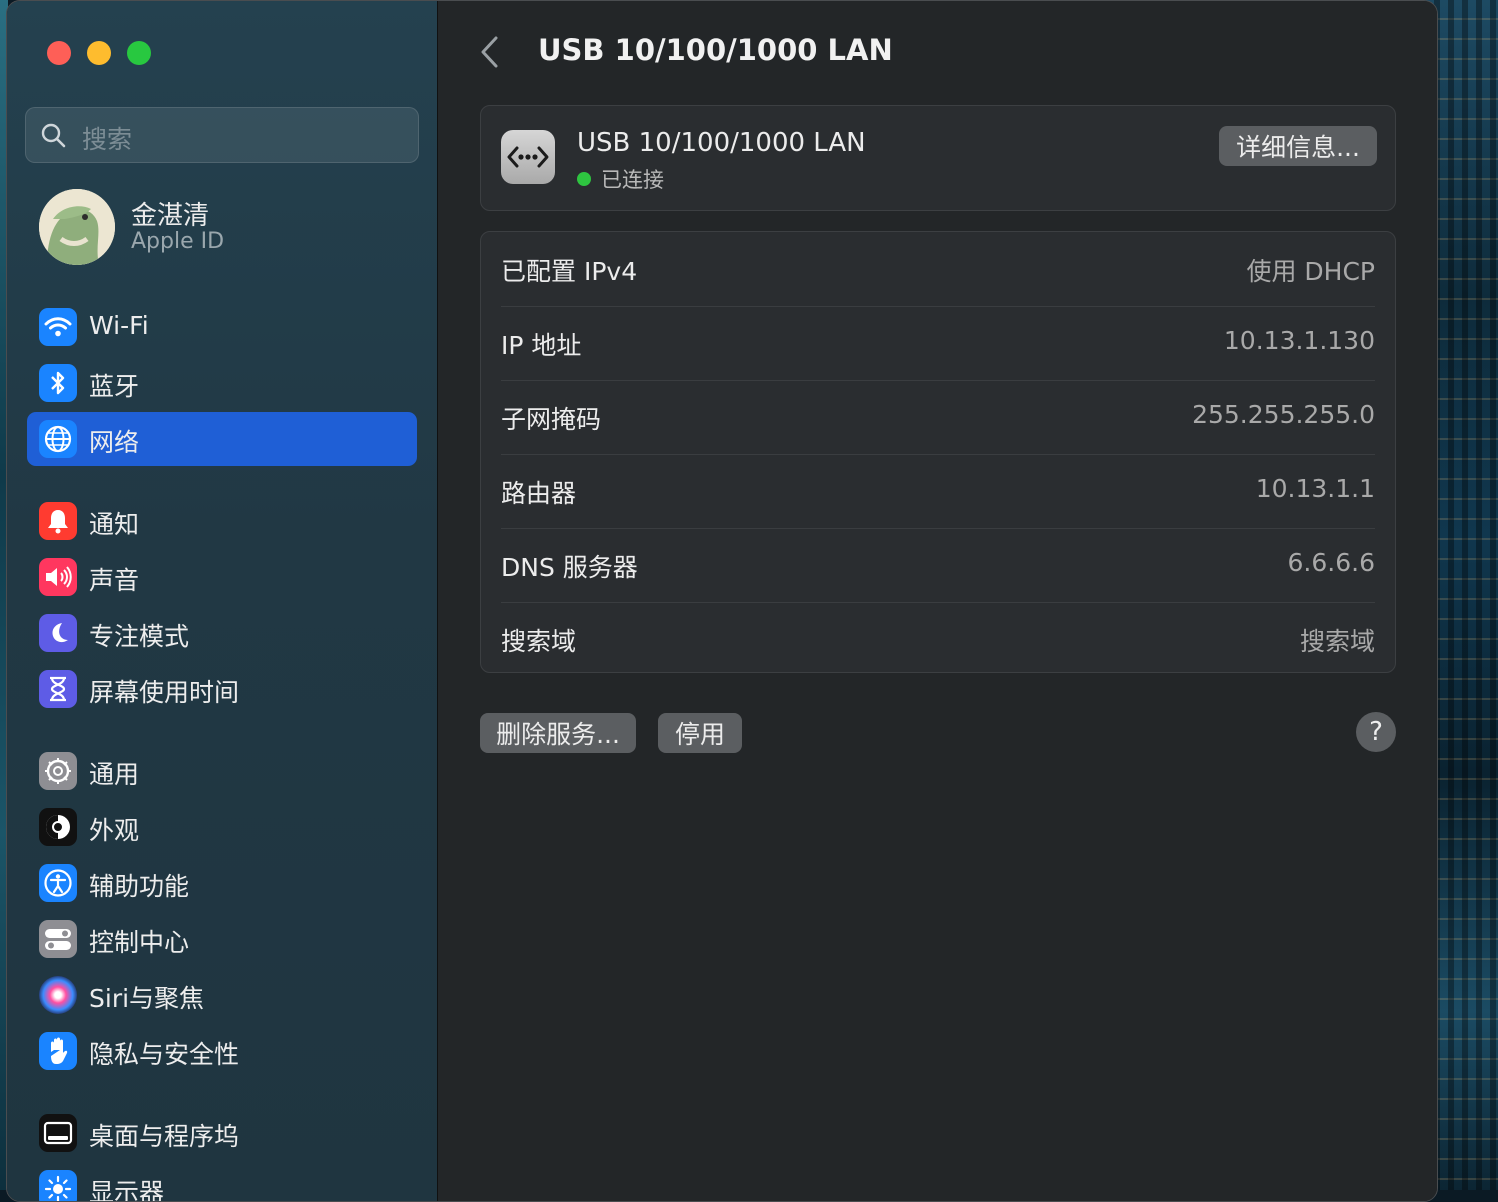 This screenshot has width=1498, height=1202. Describe the element at coordinates (632, 180) in the screenshot. I see `service-status-text: 已连接` at that location.